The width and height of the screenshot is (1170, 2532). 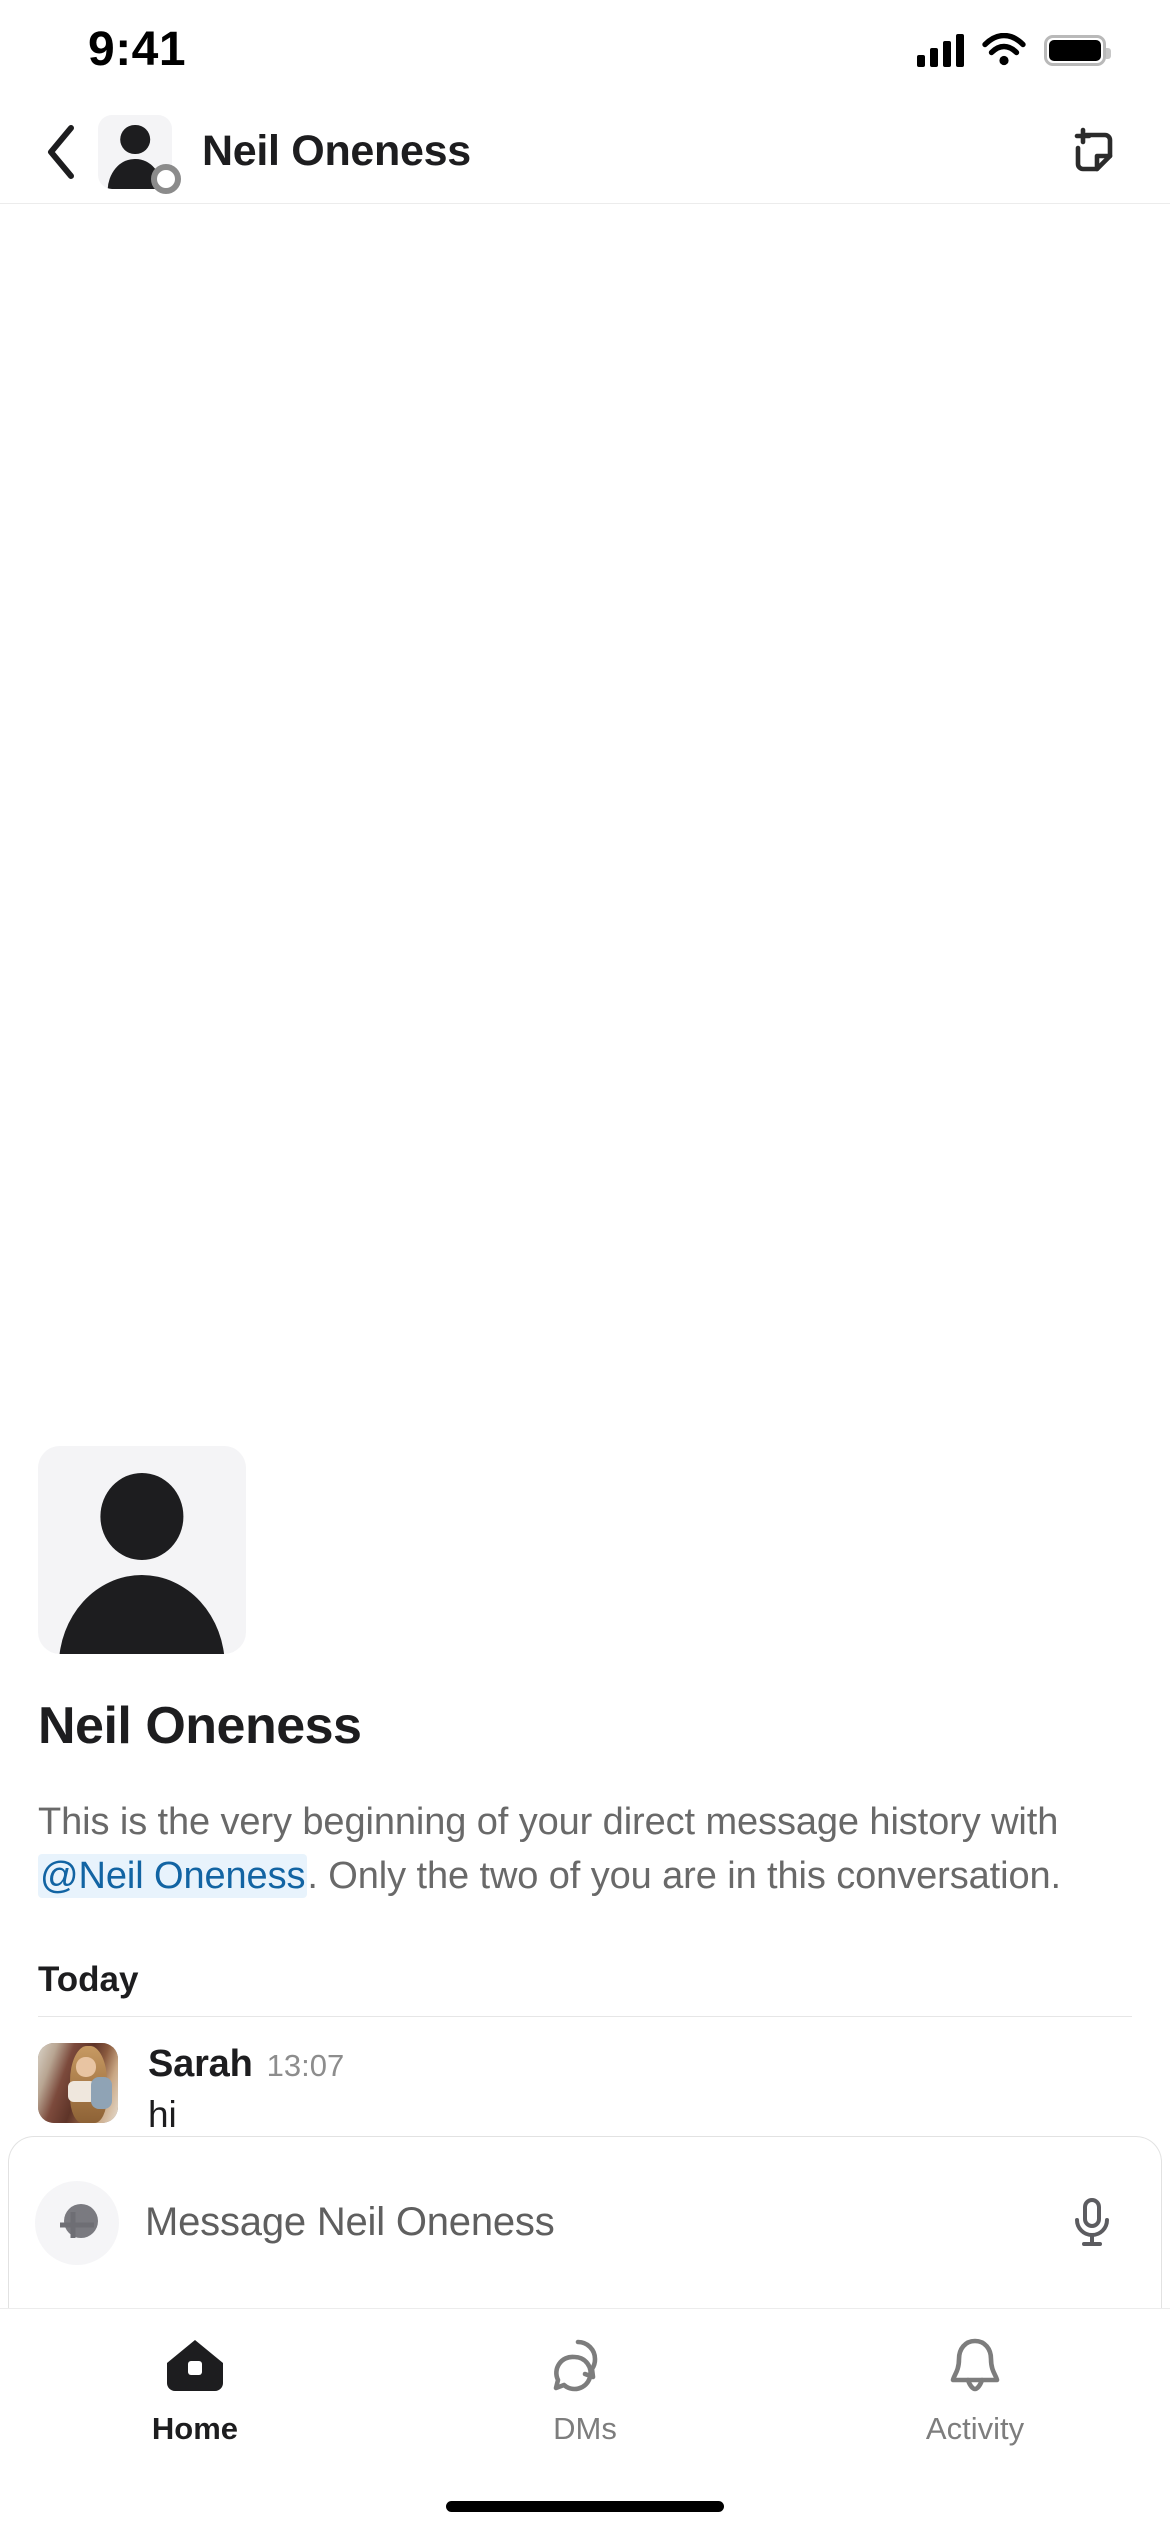 I want to click on add-attachment-button, so click(x=77, y=2222).